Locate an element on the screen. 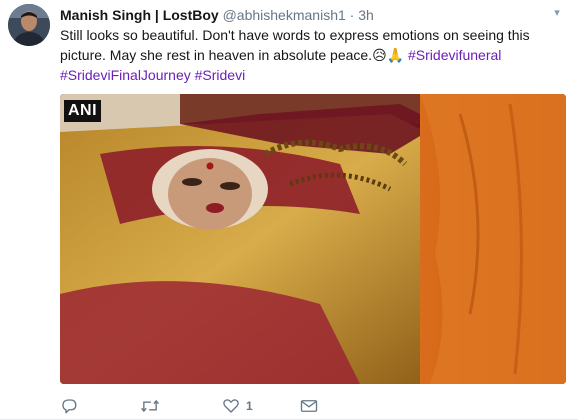 The width and height of the screenshot is (578, 420). like-button: 1 is located at coordinates (237, 406).